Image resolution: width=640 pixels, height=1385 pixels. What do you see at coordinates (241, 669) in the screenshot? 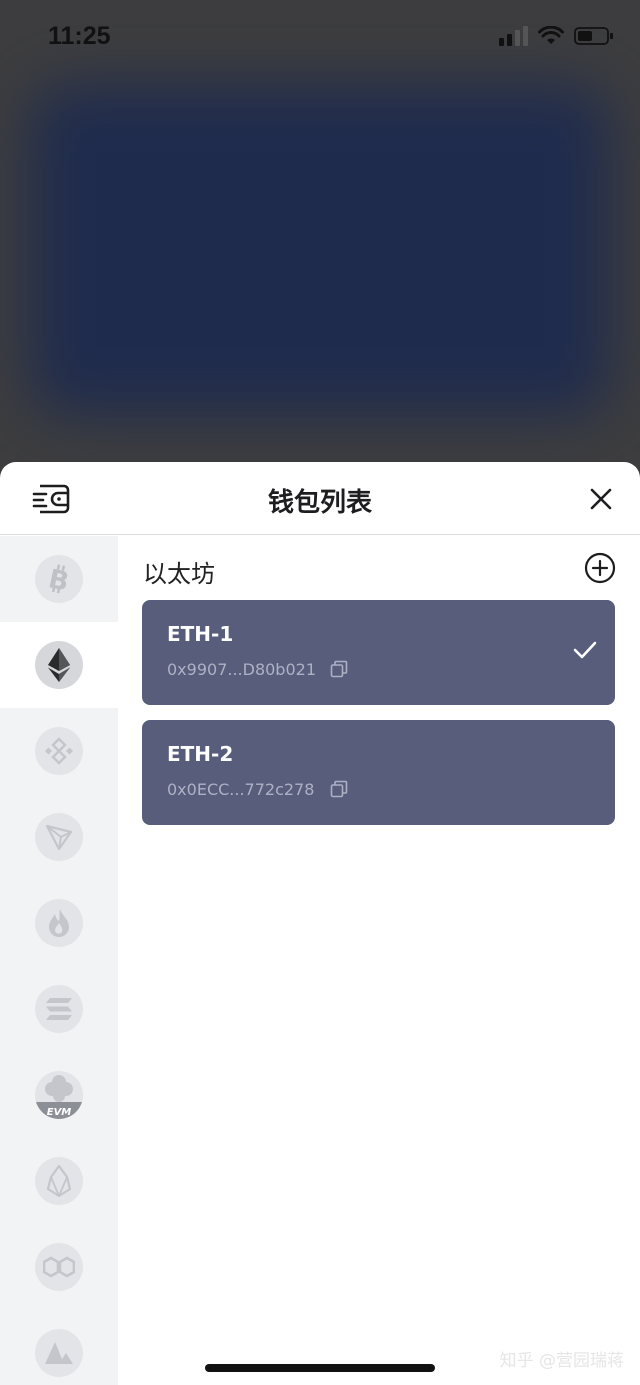
I see `wallet-address: 0x9907...D80b021` at bounding box center [241, 669].